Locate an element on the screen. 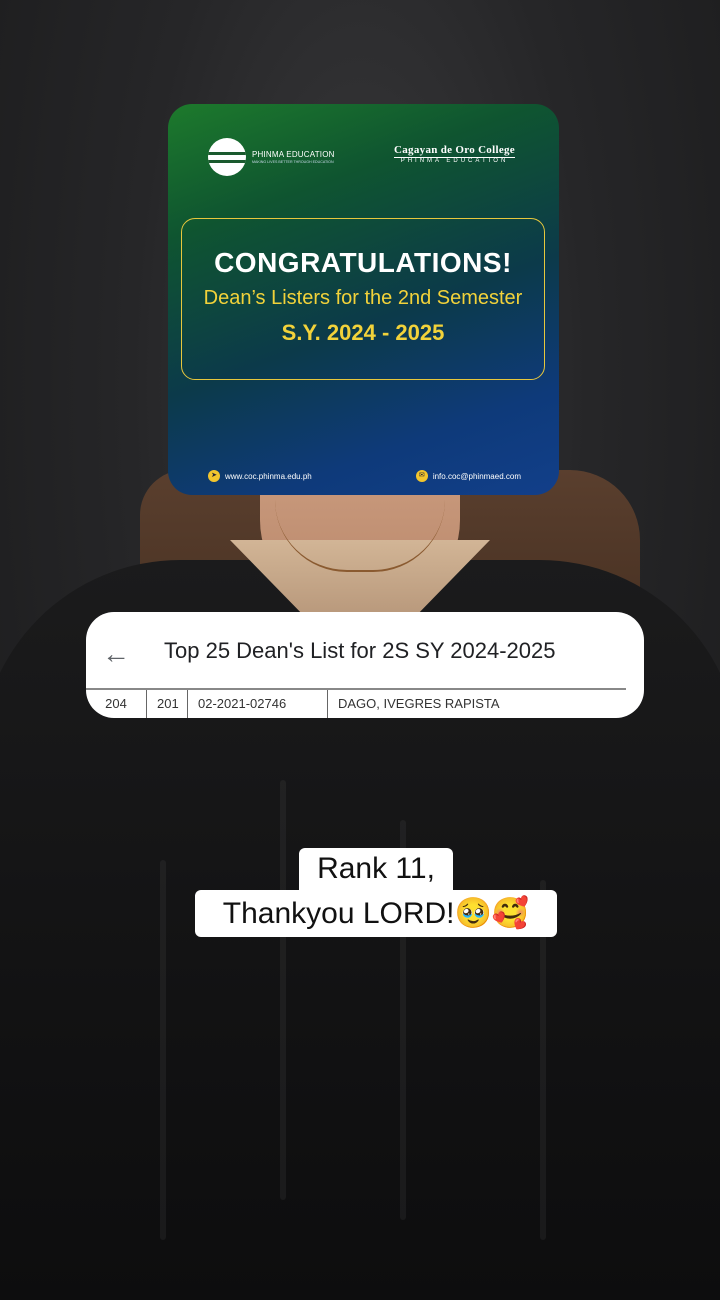  phinma-brand: PHINMA EDUCATION is located at coordinates (293, 154).